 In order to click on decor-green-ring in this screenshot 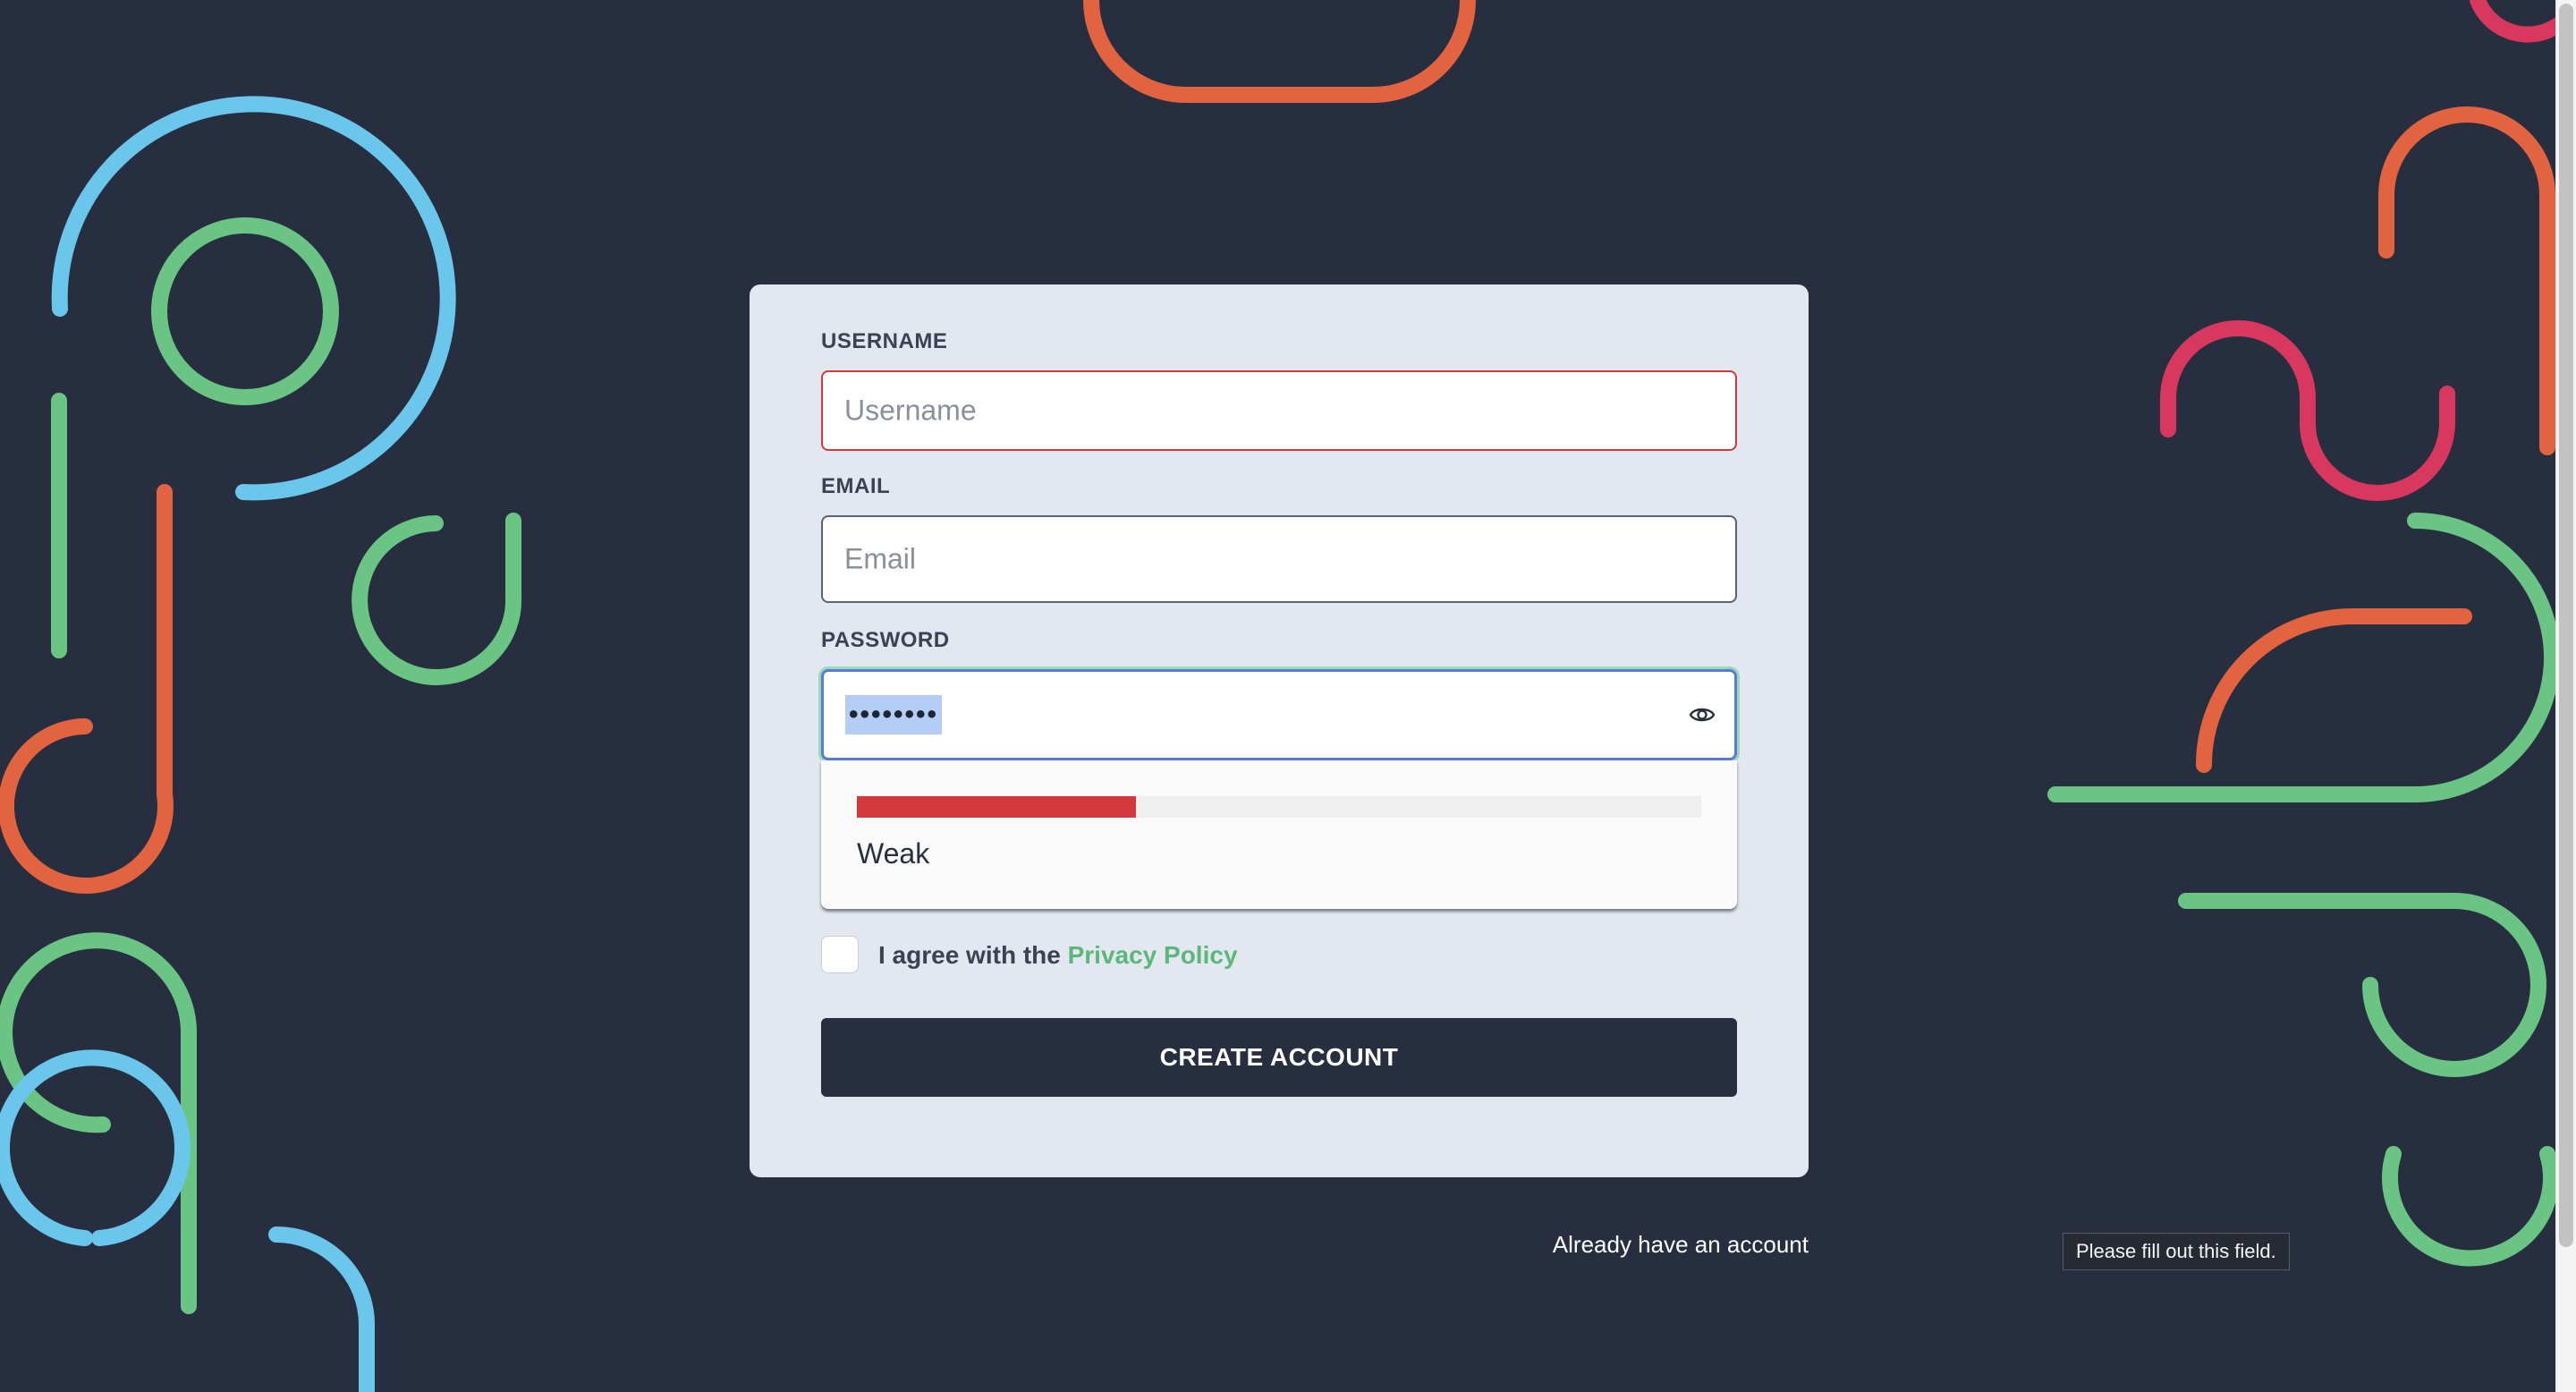, I will do `click(245, 311)`.